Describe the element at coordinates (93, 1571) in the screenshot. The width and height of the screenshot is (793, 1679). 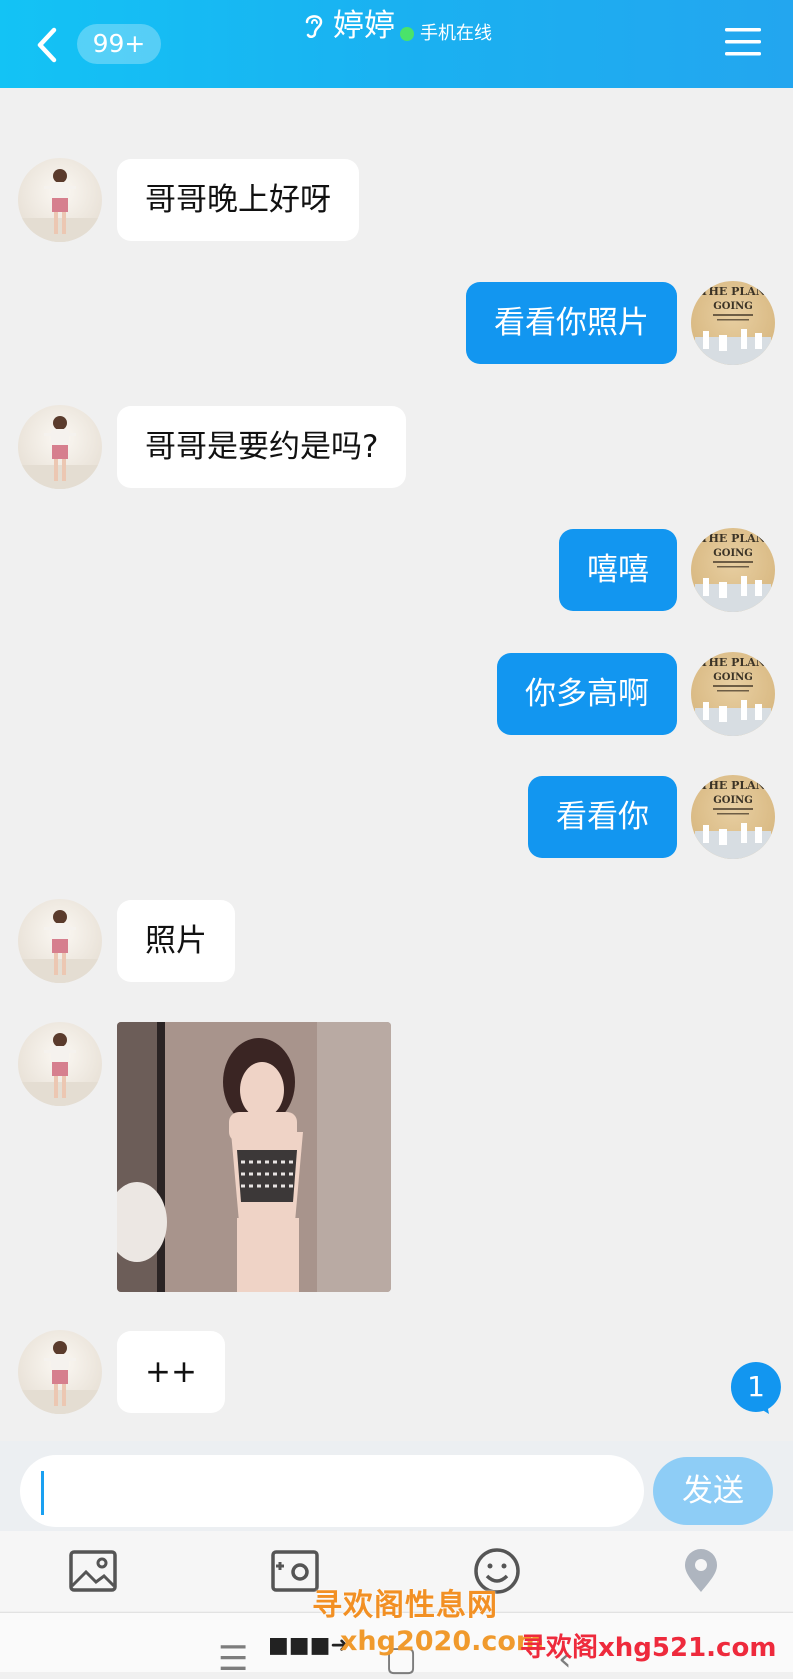
I see `image-icon` at that location.